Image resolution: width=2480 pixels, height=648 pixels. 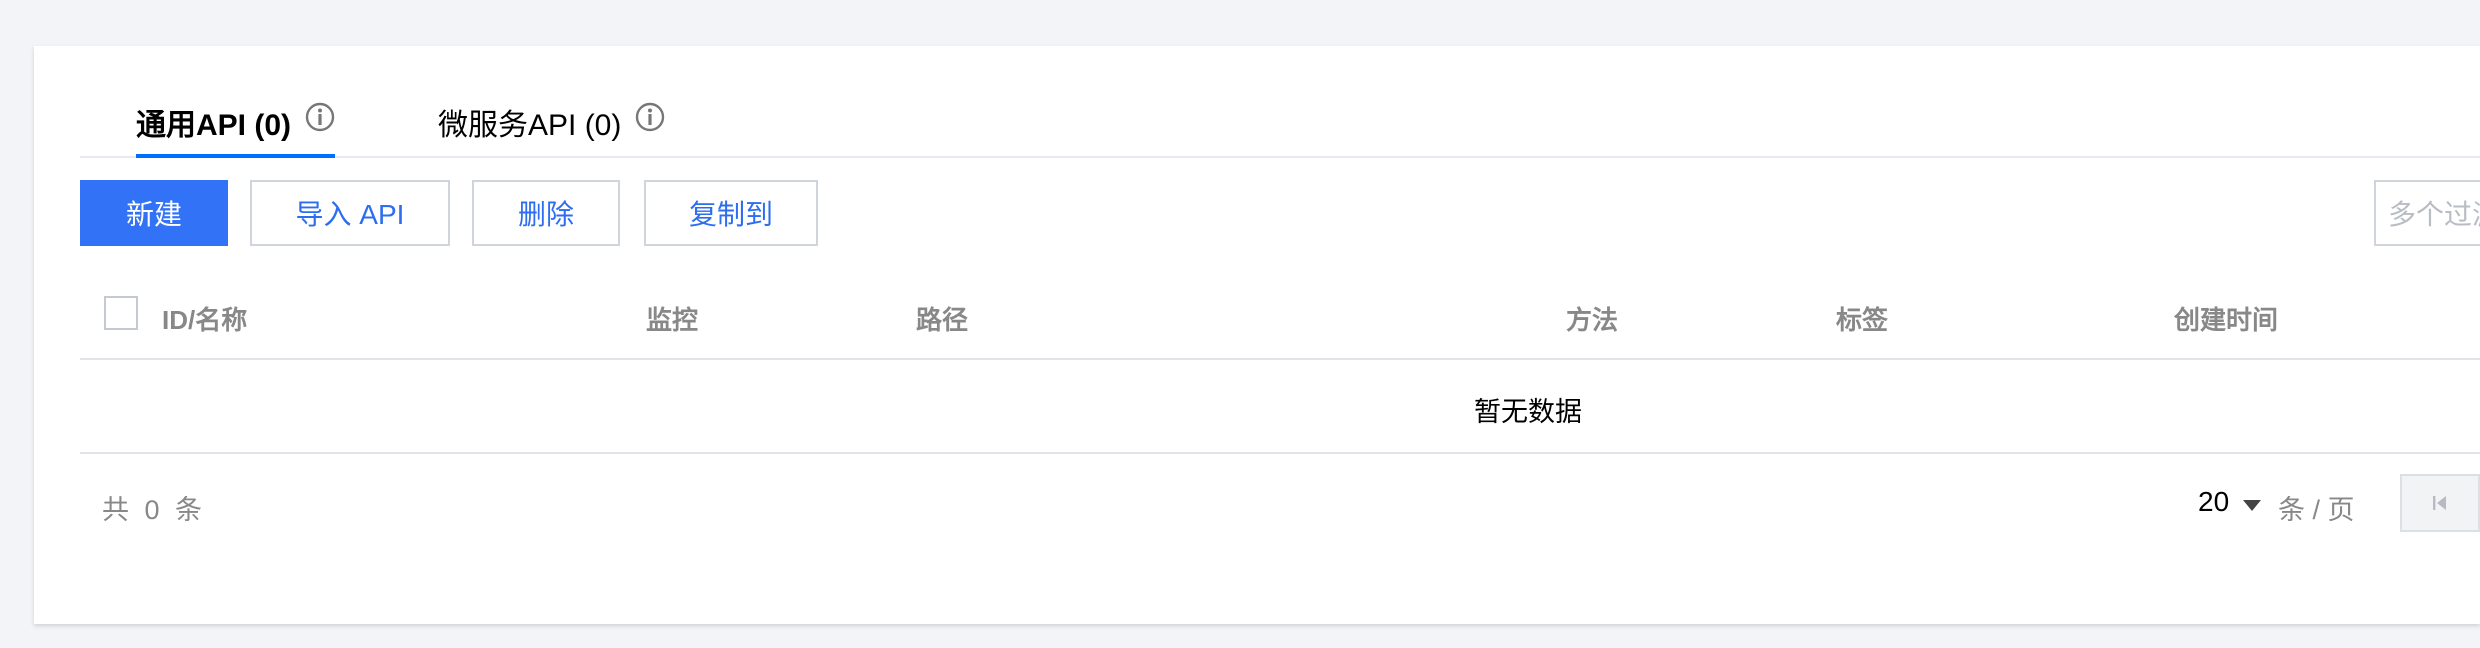 What do you see at coordinates (2427, 213) in the screenshot?
I see `filter-search-input: 多个过滤` at bounding box center [2427, 213].